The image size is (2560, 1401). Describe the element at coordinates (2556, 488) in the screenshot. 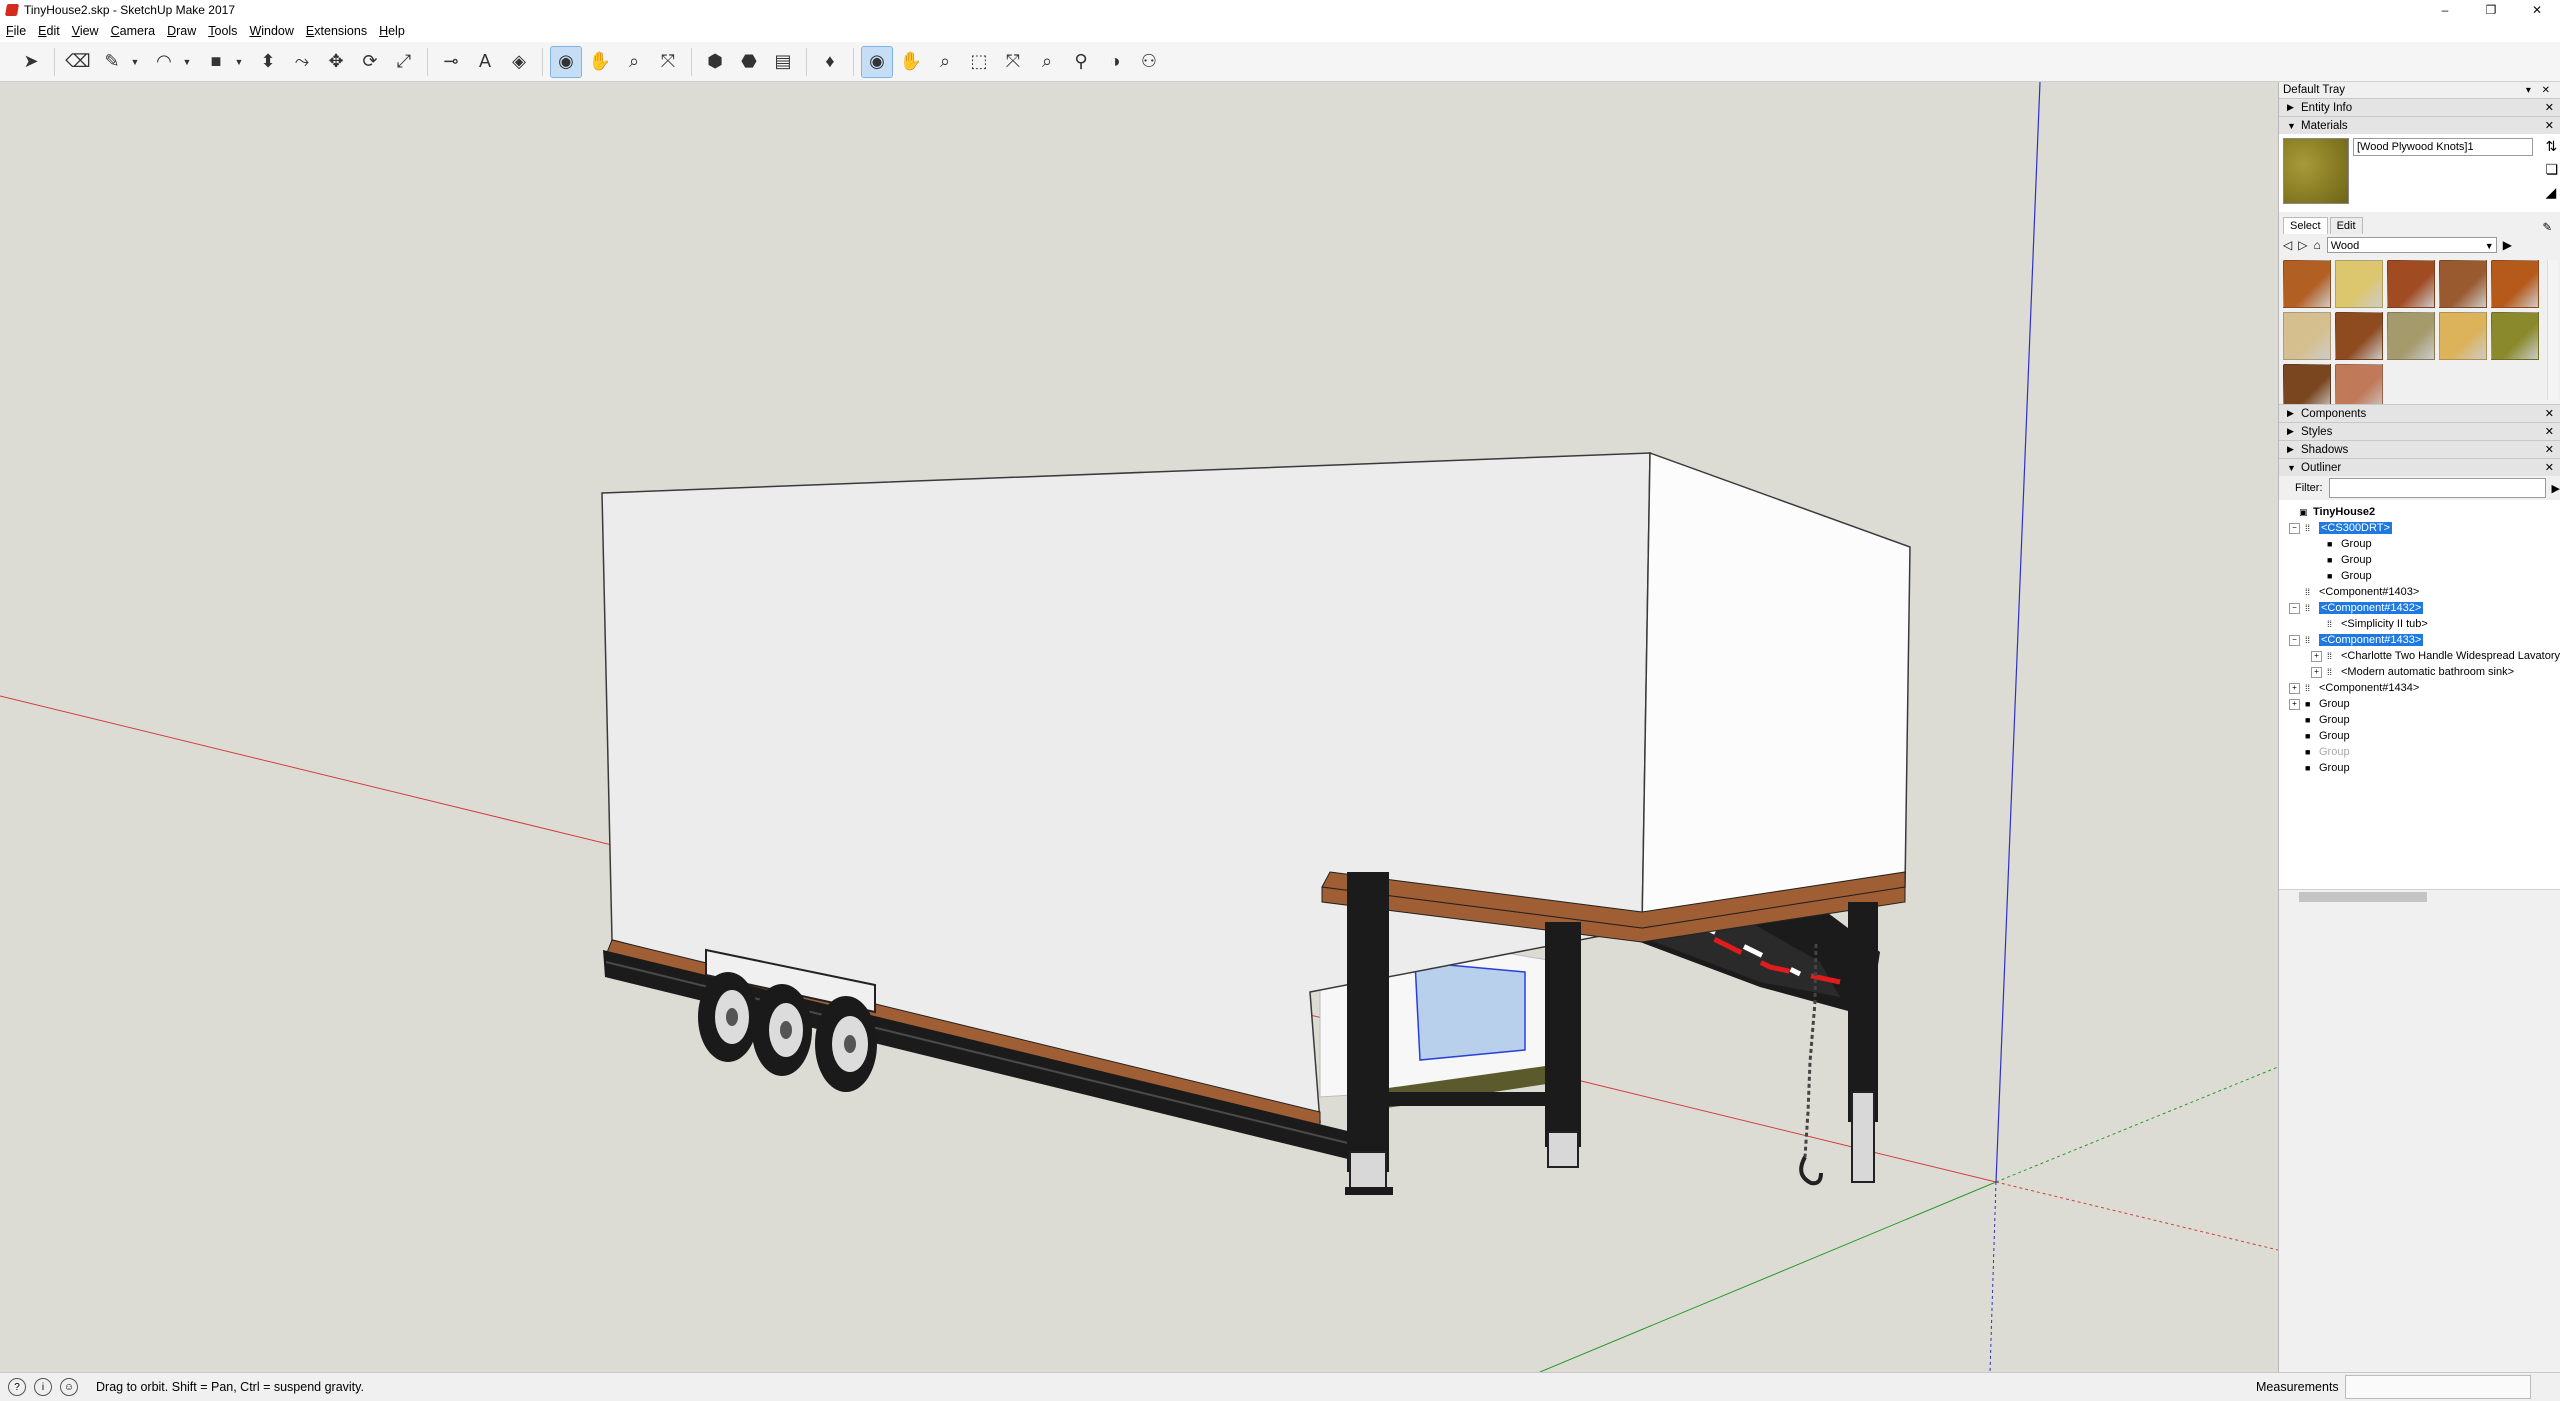

I see `outliner-details-icon: ▶` at that location.